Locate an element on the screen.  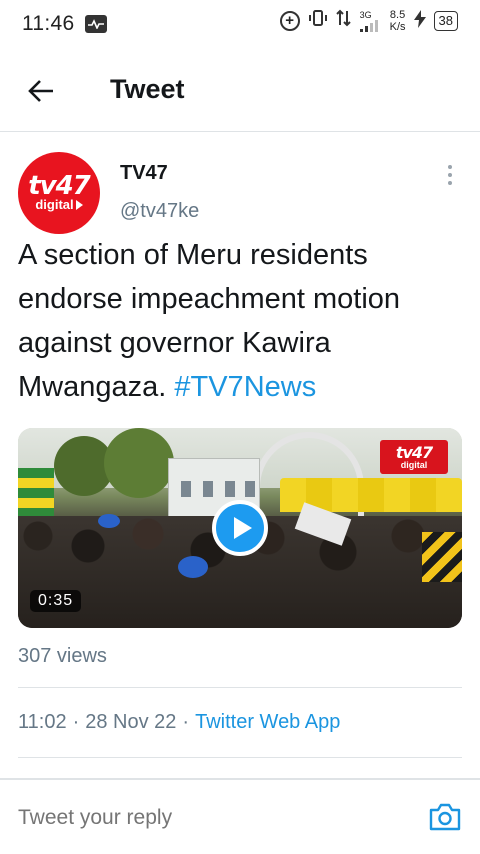
status-bar: 11:46 + 3G 8.5 K/s 38 is located at coordinates (240, 24).